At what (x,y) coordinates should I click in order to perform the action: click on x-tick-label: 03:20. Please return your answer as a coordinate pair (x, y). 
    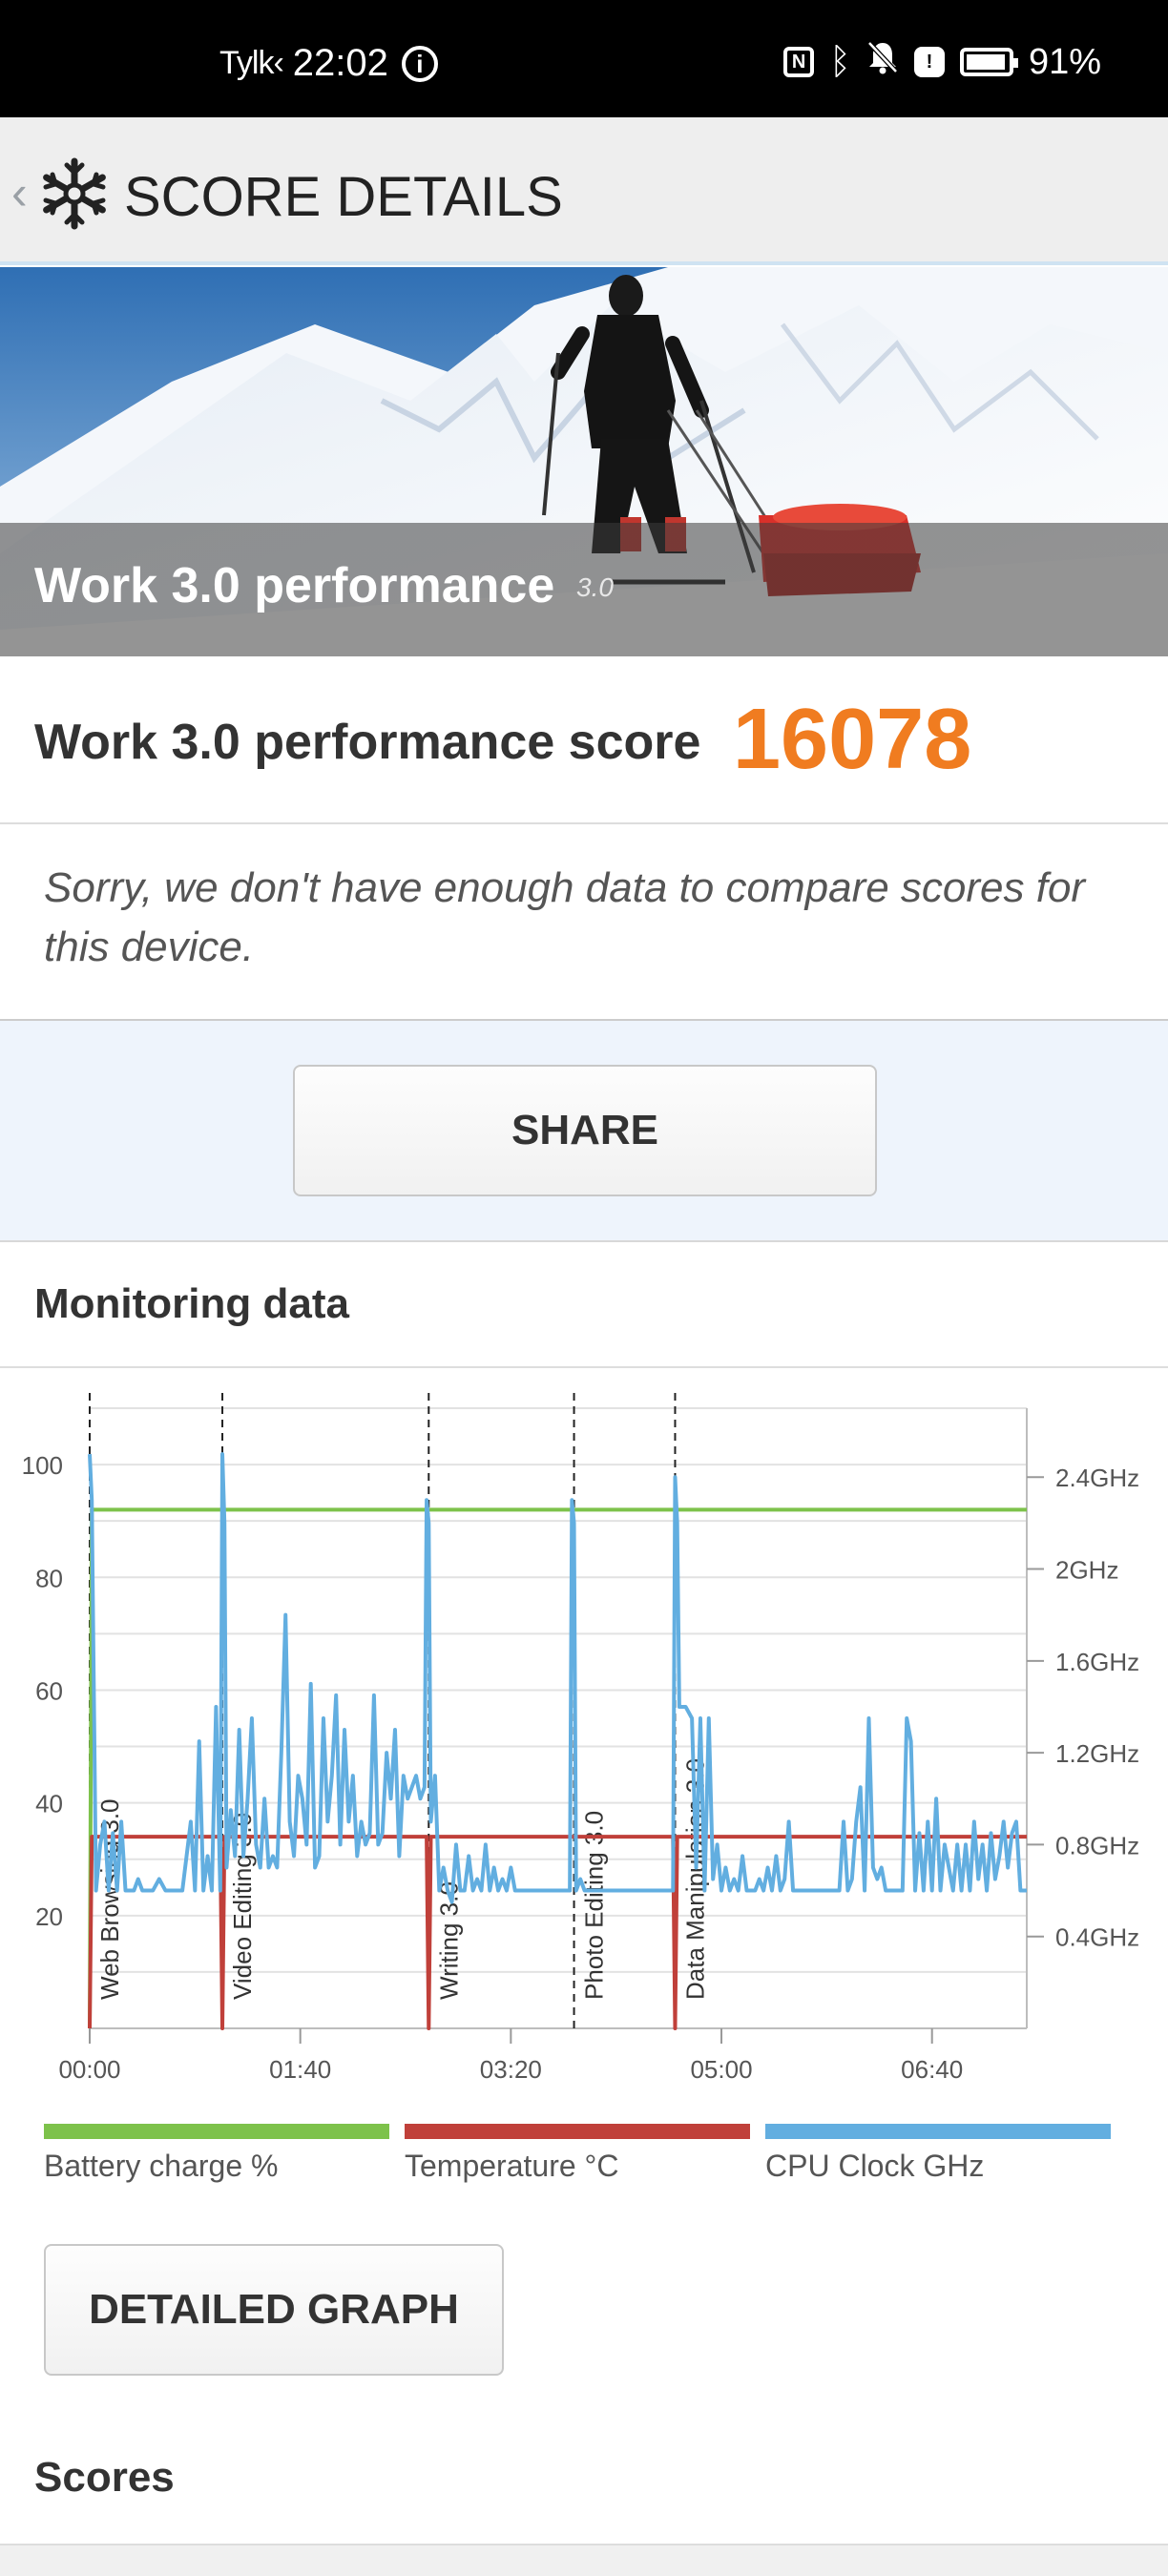
    Looking at the image, I should click on (511, 2067).